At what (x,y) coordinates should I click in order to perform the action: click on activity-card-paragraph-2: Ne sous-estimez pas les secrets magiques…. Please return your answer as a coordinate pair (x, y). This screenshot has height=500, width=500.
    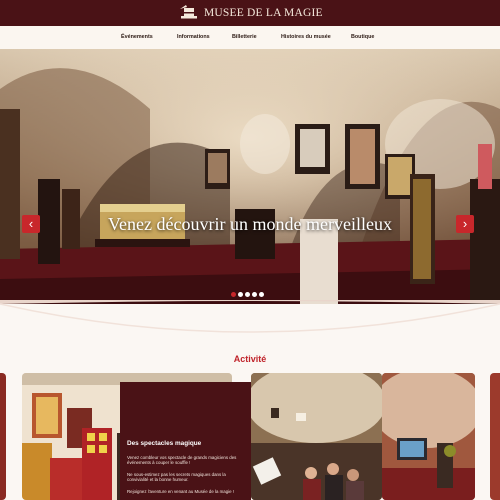
    Looking at the image, I should click on (176, 477).